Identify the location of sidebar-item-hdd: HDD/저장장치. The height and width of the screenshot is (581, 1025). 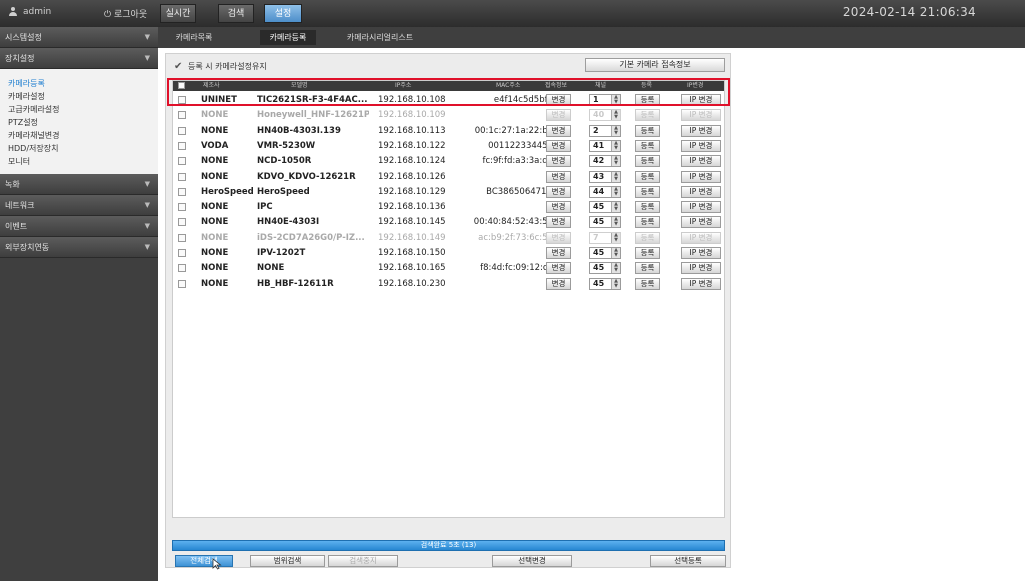
(79, 148).